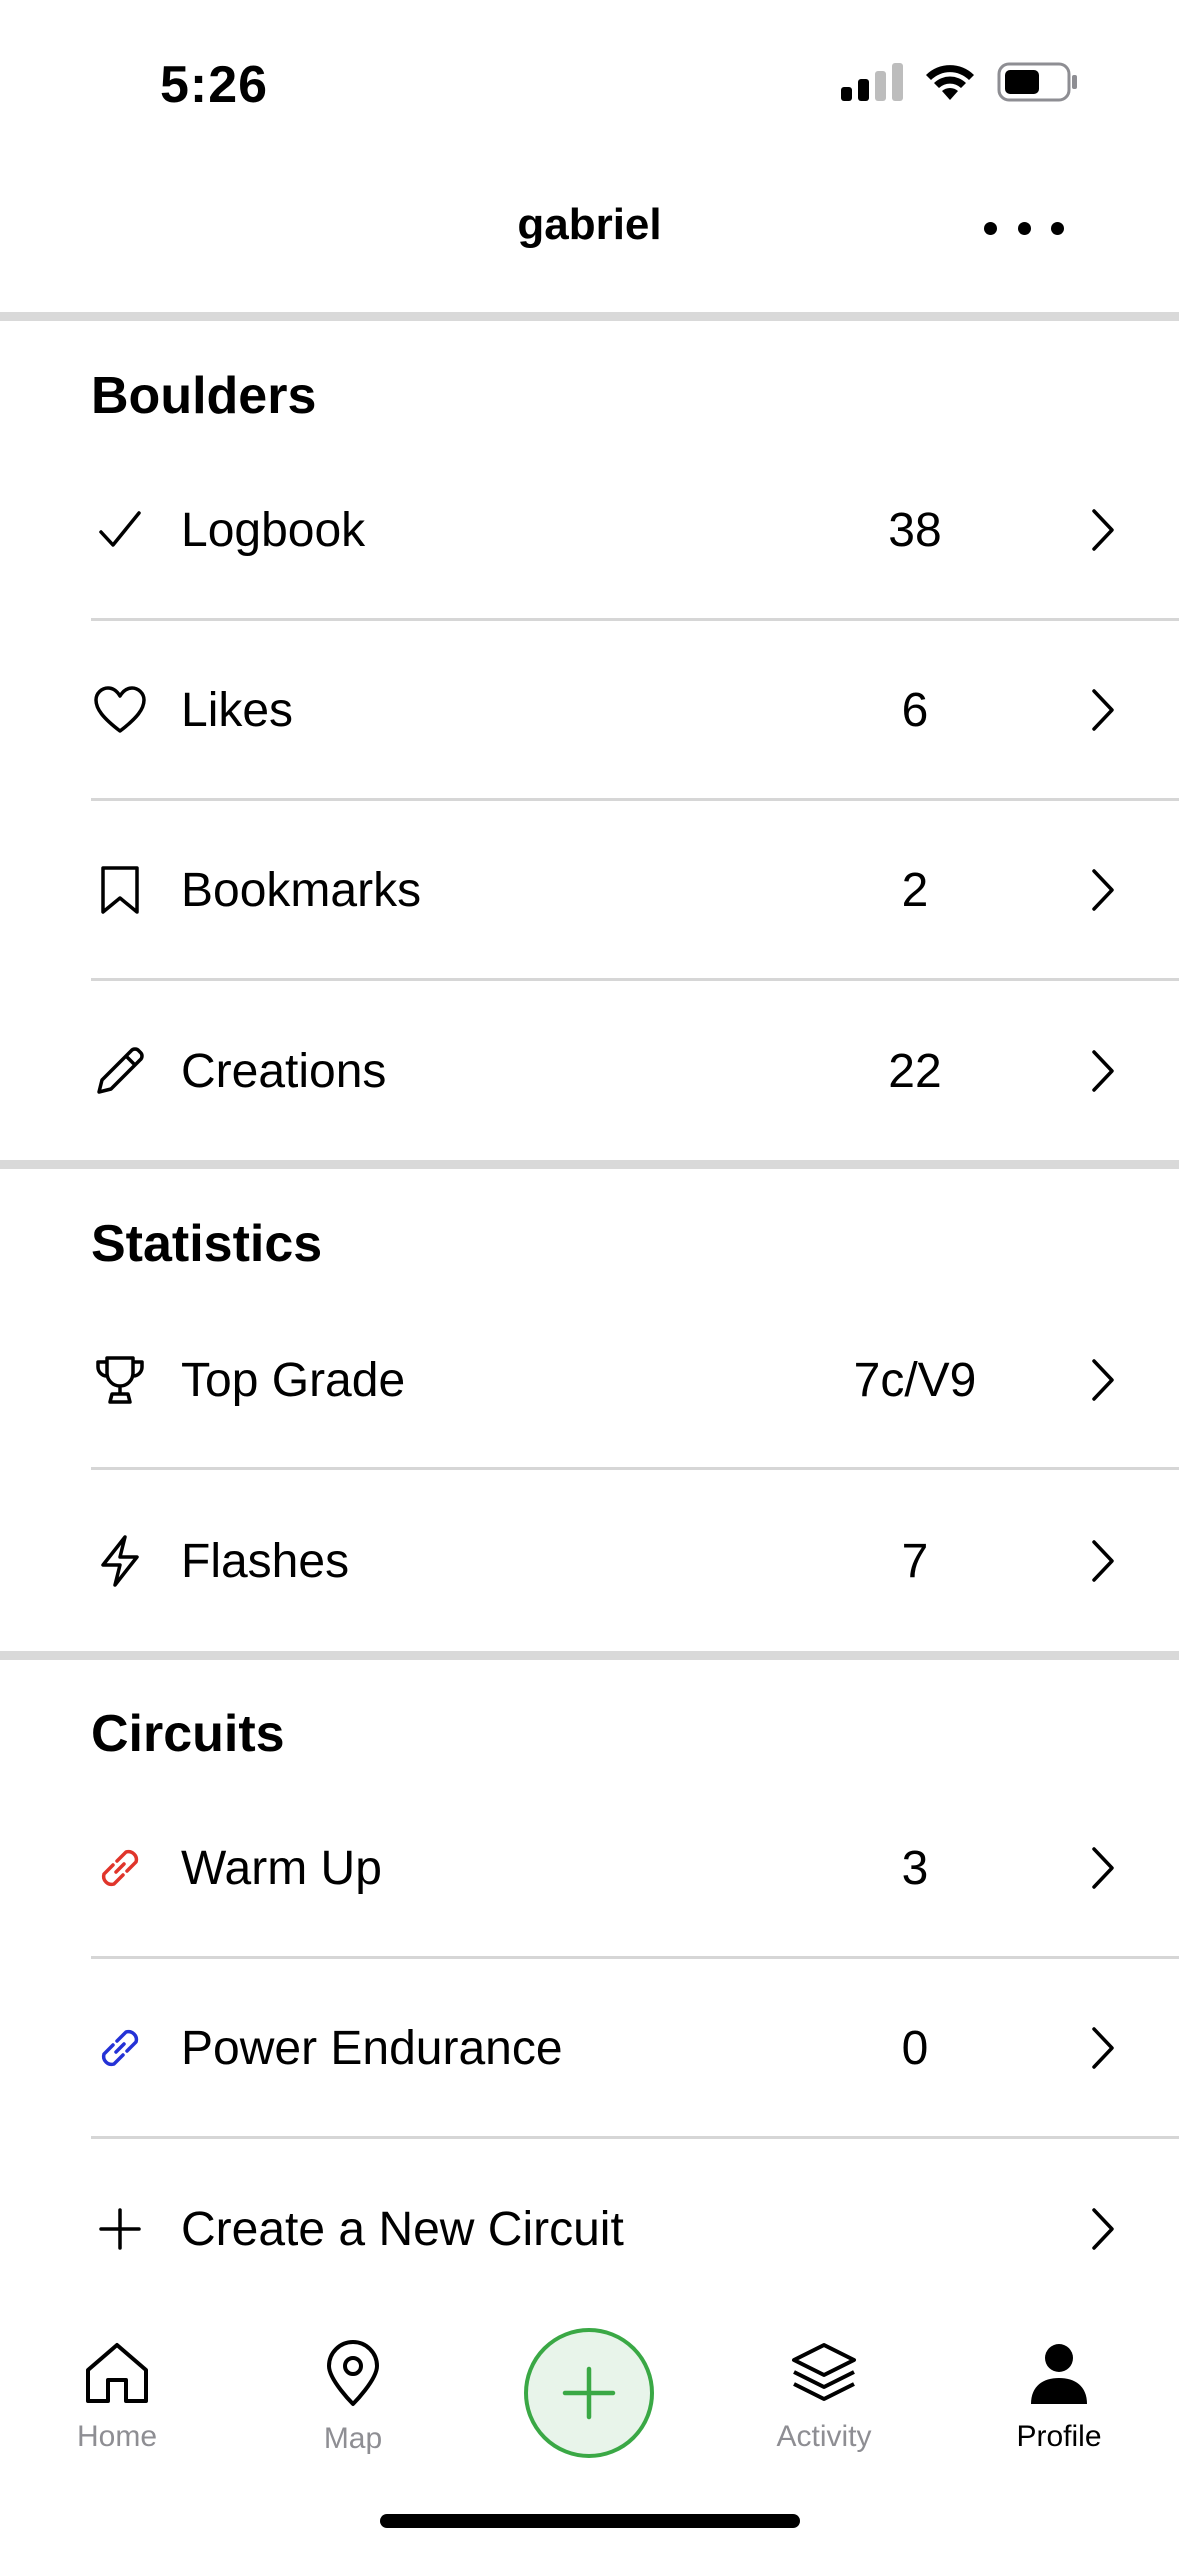 The width and height of the screenshot is (1179, 2556). What do you see at coordinates (273, 530) in the screenshot?
I see `list-item-label: Logbook` at bounding box center [273, 530].